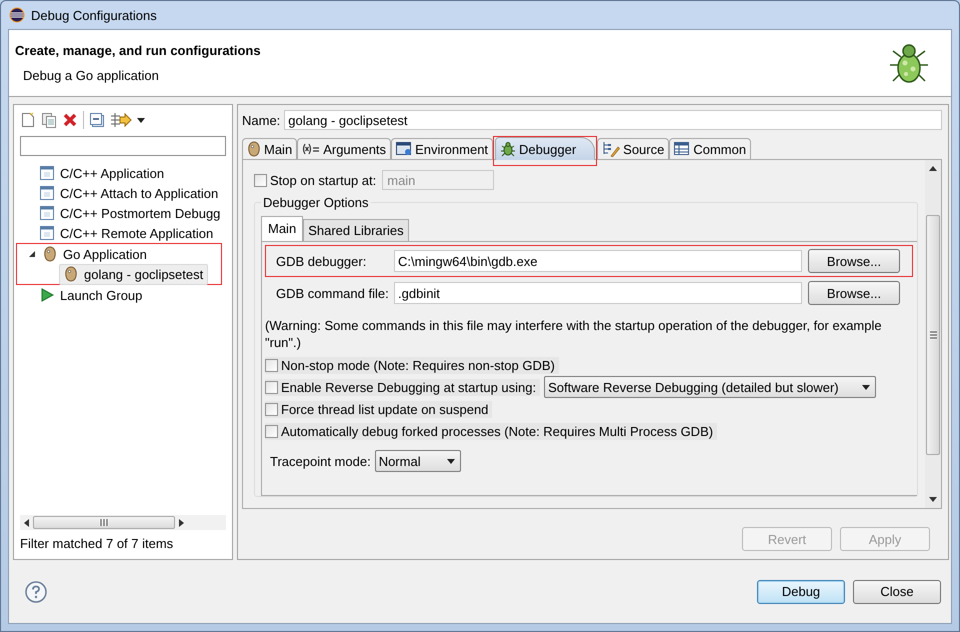  What do you see at coordinates (91, 295) in the screenshot?
I see `tree-item: Launch Group` at bounding box center [91, 295].